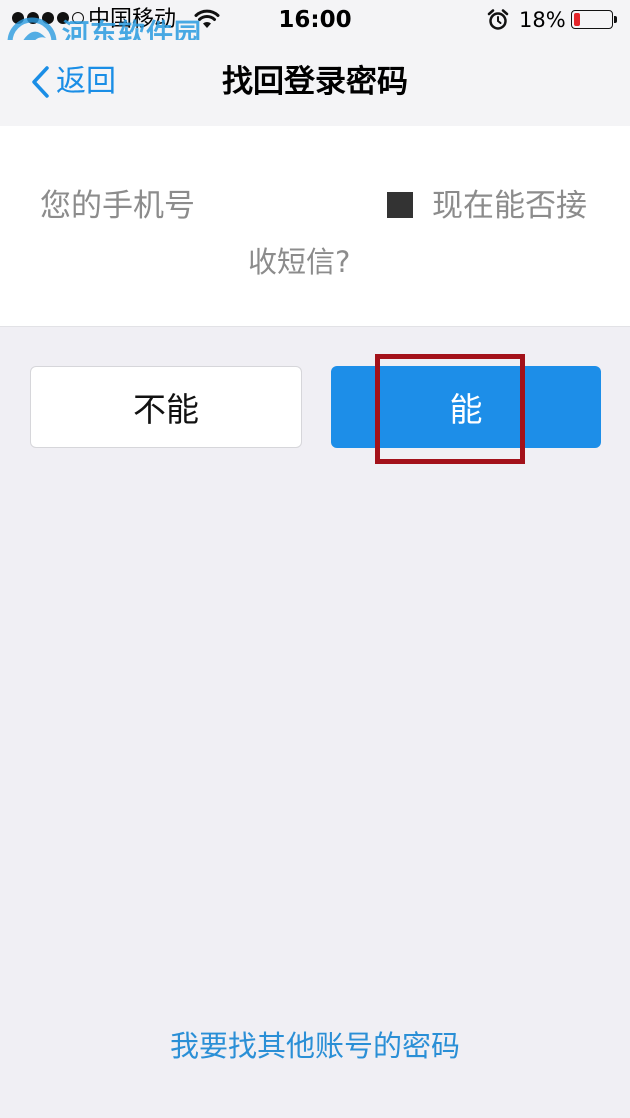 The image size is (630, 1118). Describe the element at coordinates (466, 407) in the screenshot. I see `can-receive-button: 能` at that location.